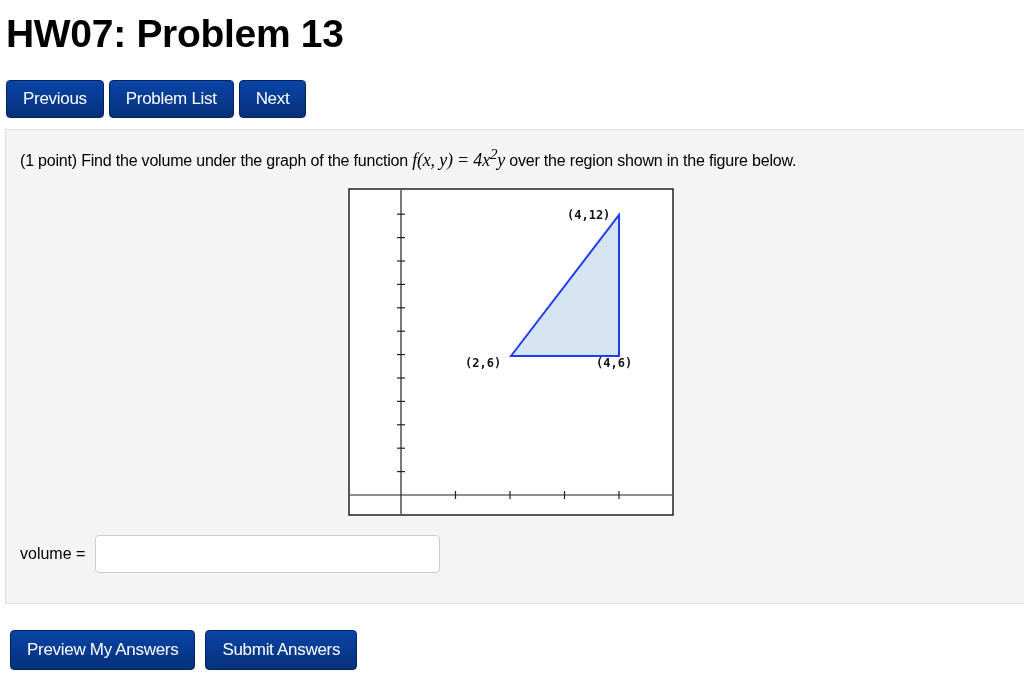 The image size is (1024, 687). Describe the element at coordinates (589, 215) in the screenshot. I see `point-label: (4,12)` at that location.